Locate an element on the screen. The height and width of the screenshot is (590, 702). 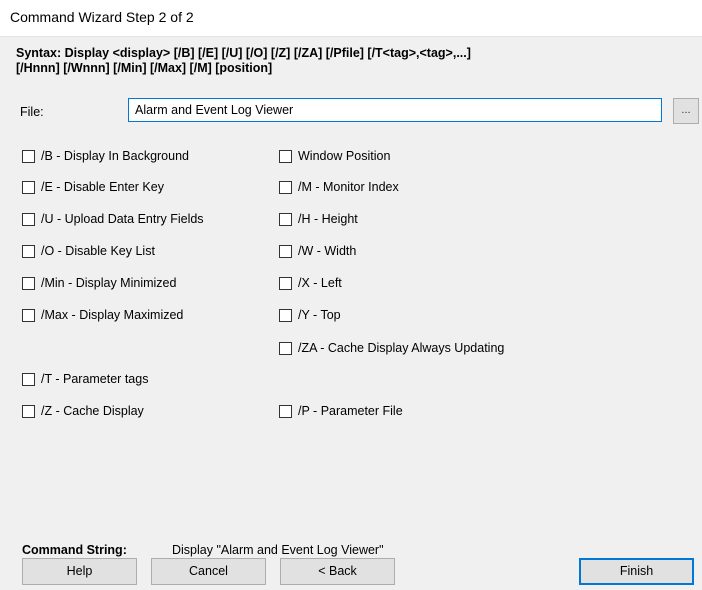
checkbox-label: /E - Disable Enter Key is located at coordinates (102, 187).